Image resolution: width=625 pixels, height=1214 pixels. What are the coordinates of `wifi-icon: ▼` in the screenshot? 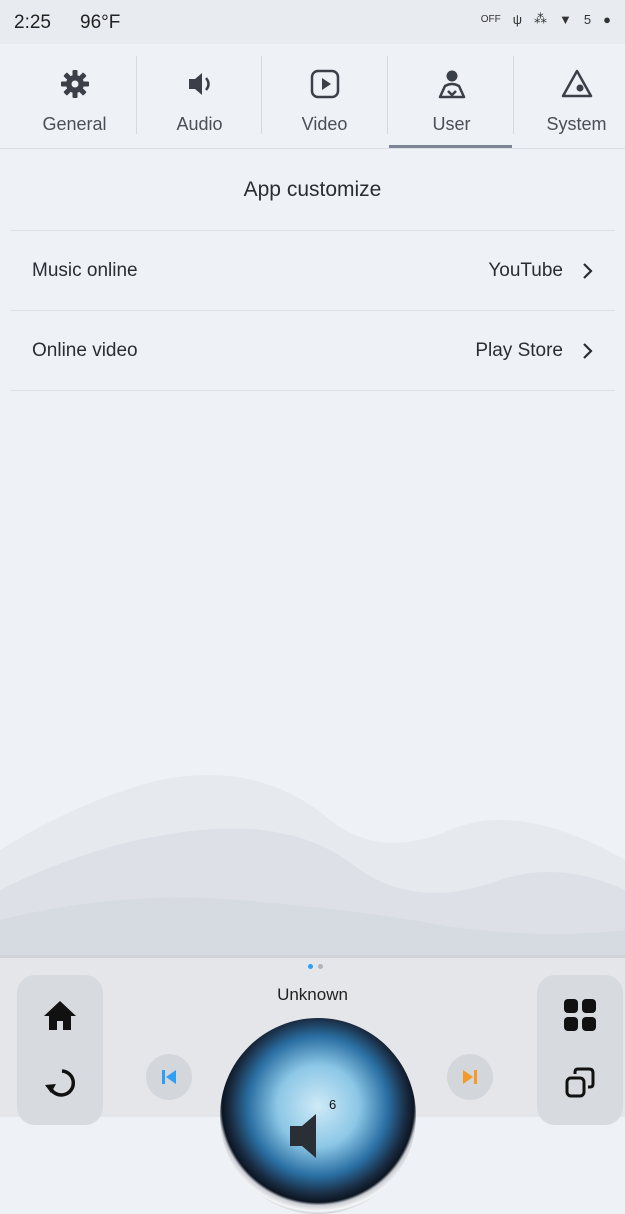 It's located at (565, 19).